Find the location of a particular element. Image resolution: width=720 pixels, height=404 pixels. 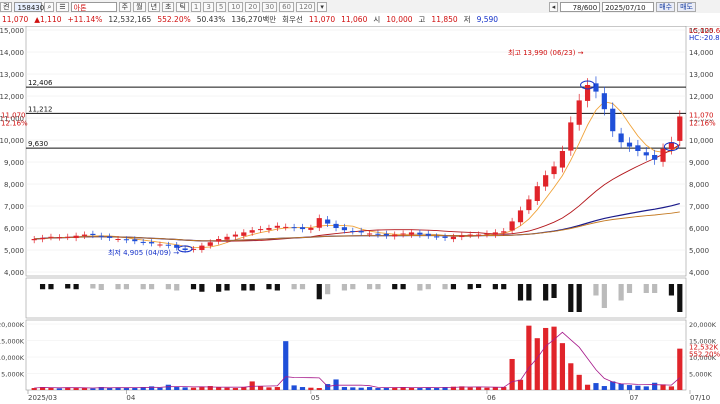

period-second: 초 is located at coordinates (168, 6).